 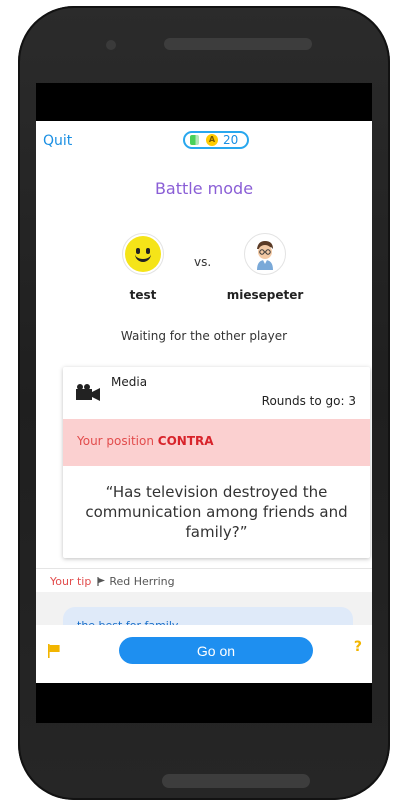 What do you see at coordinates (216, 650) in the screenshot?
I see `go-on-button: Go on` at bounding box center [216, 650].